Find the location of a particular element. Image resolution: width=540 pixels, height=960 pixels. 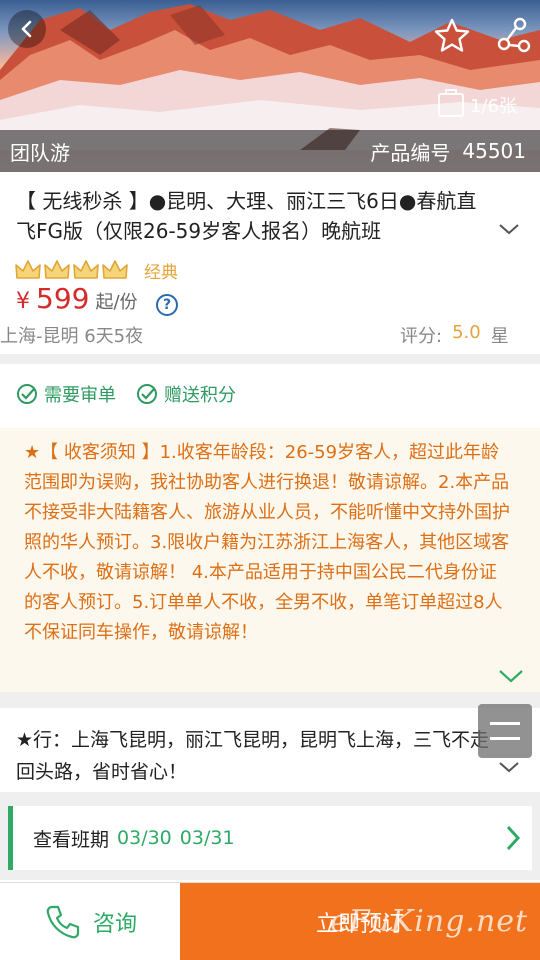

share-icon is located at coordinates (514, 35).